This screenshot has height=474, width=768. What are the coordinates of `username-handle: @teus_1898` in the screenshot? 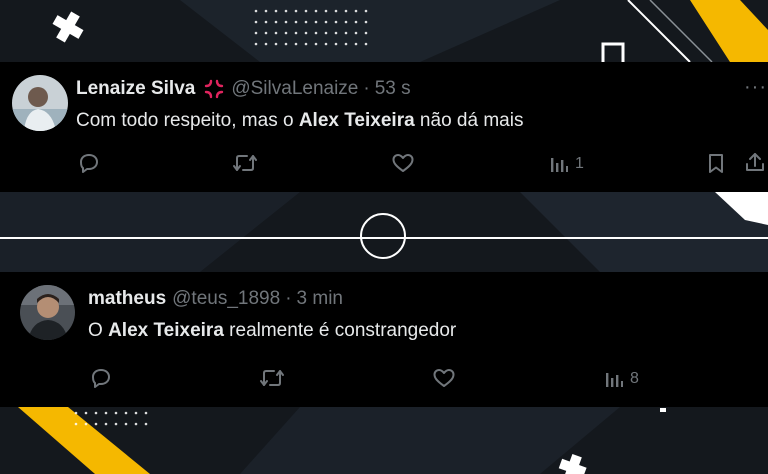 It's located at (226, 299).